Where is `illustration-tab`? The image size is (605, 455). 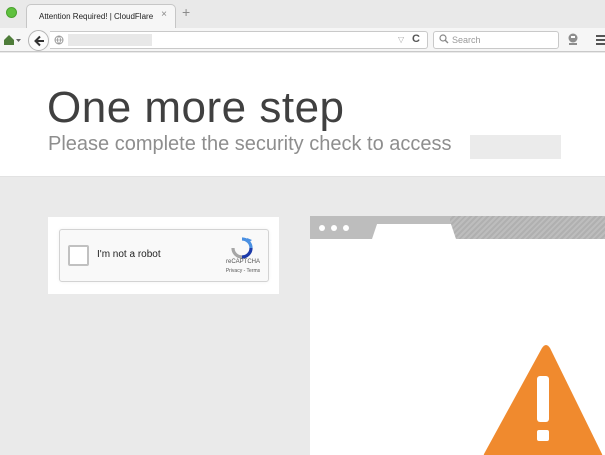 illustration-tab is located at coordinates (414, 231).